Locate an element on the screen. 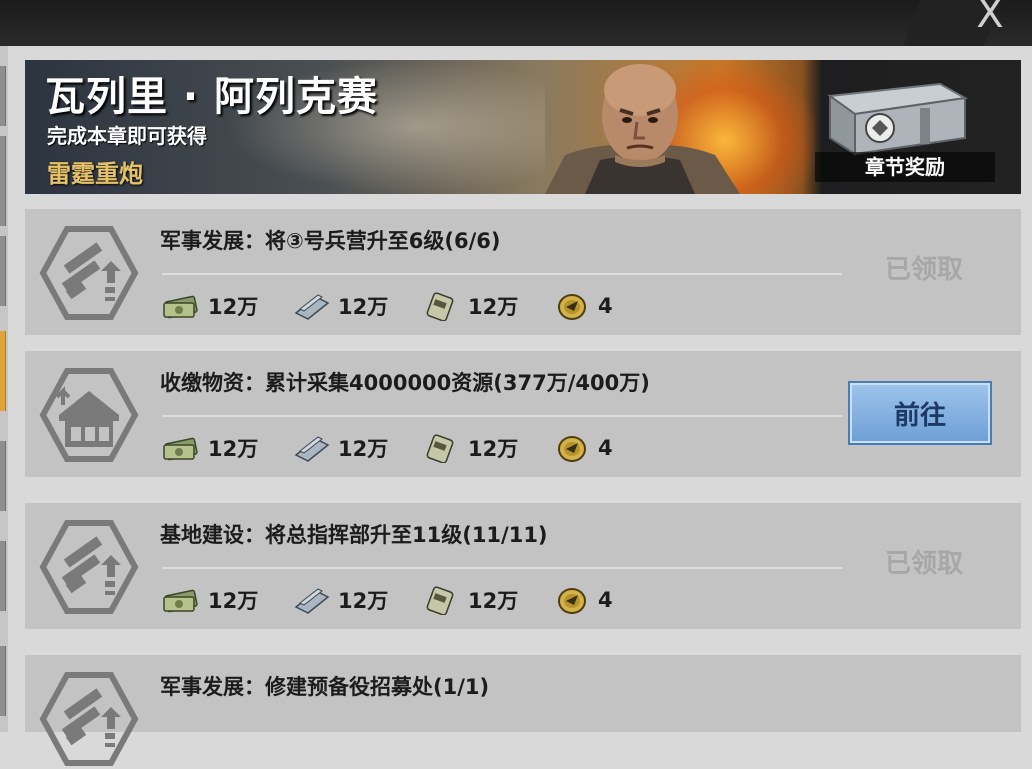 The width and height of the screenshot is (1032, 769). commander-portrait is located at coordinates (642, 129).